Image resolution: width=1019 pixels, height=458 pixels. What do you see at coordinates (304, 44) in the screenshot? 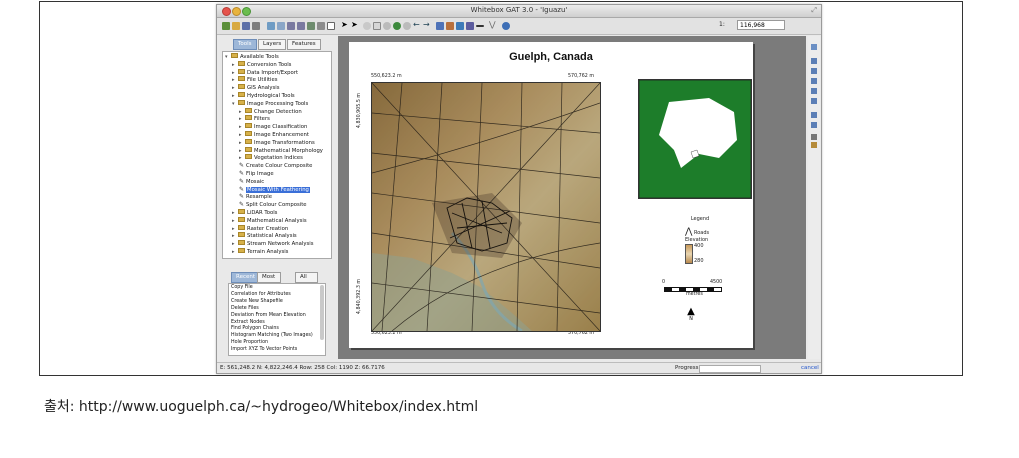
I see `tab-features: Features` at bounding box center [304, 44].